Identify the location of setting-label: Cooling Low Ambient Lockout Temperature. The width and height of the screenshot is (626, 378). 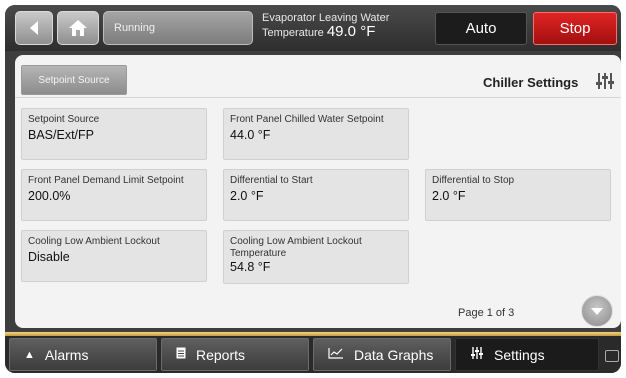
(296, 247).